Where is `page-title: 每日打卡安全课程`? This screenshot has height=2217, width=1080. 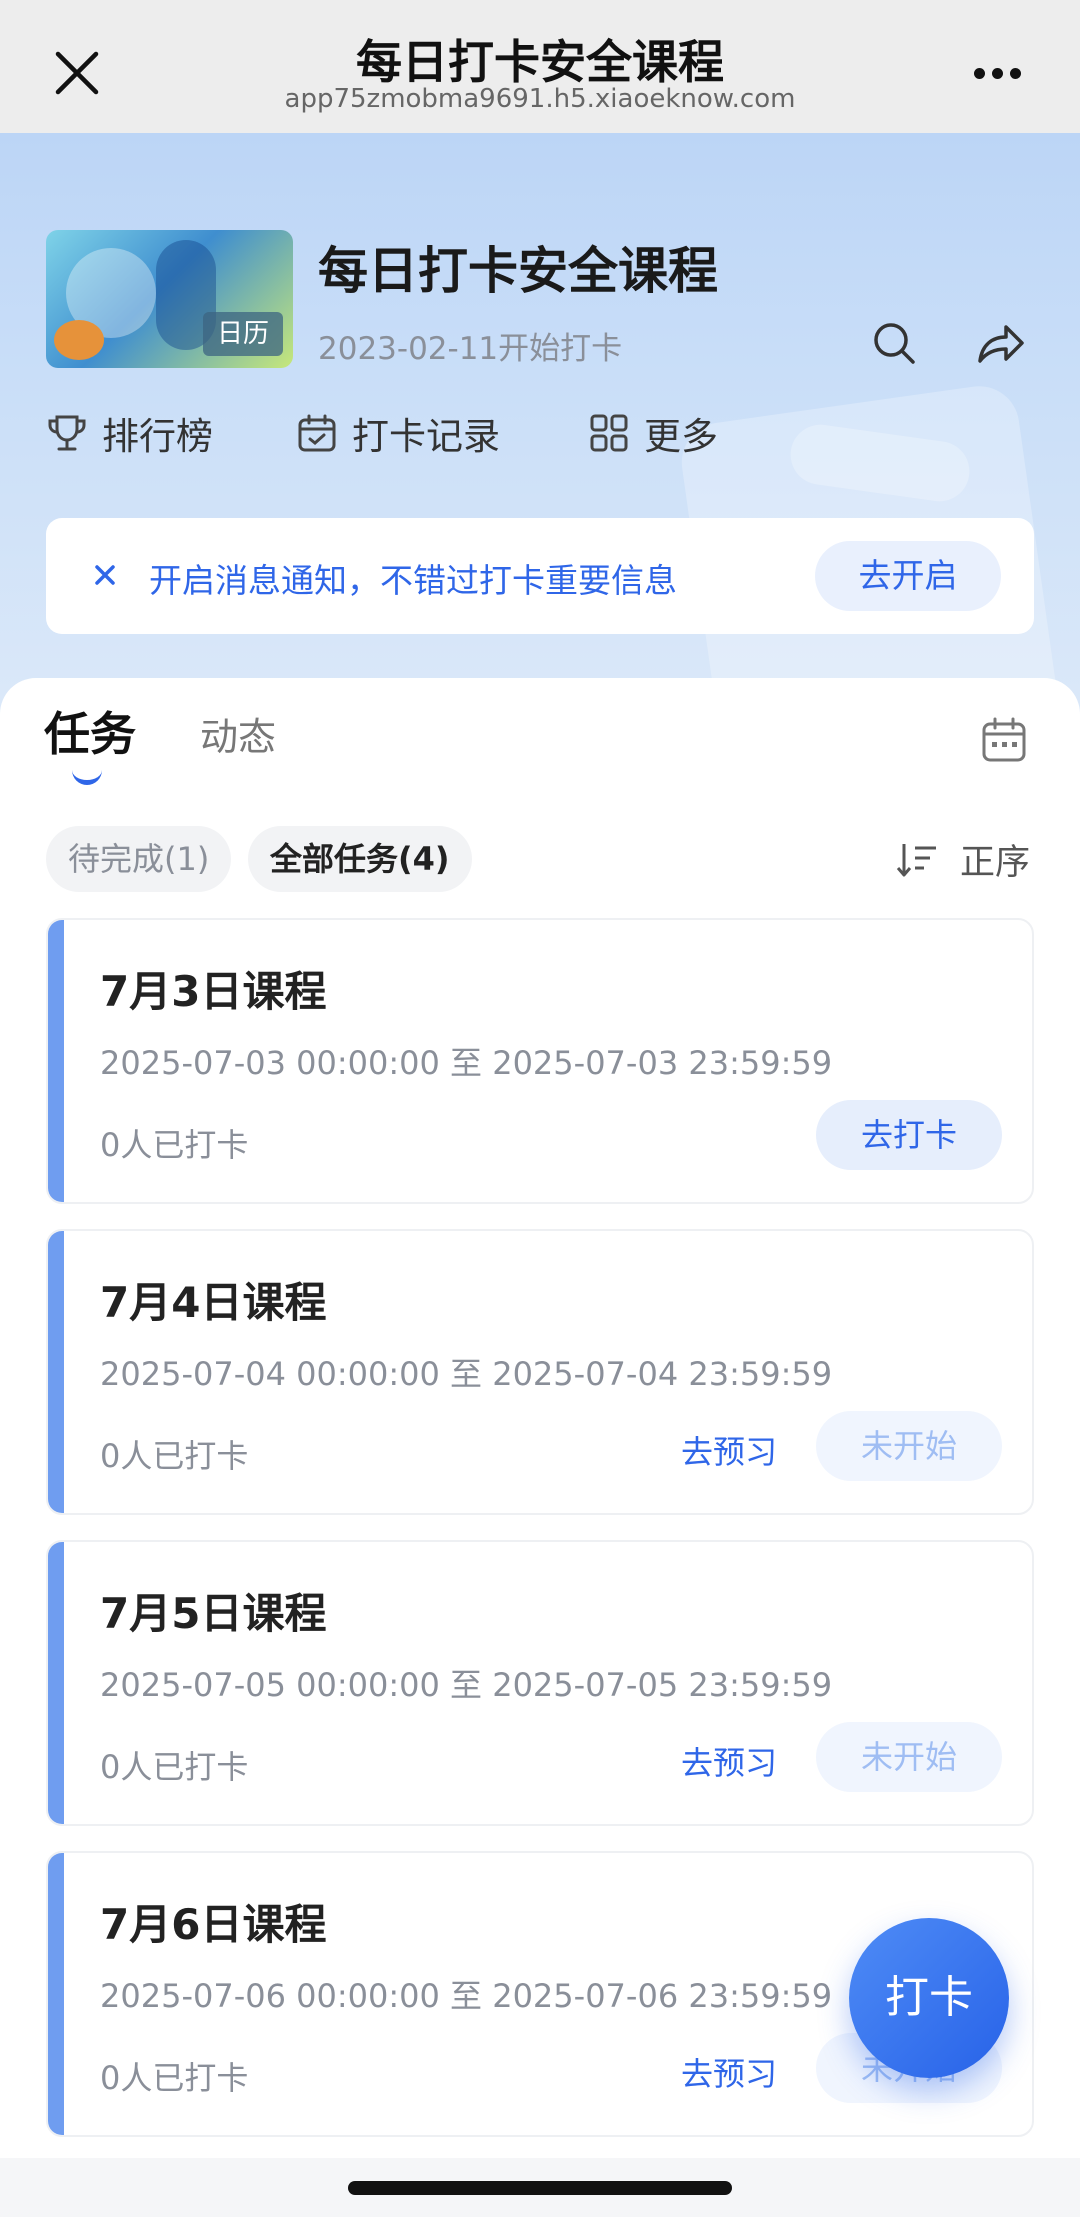
page-title: 每日打卡安全课程 is located at coordinates (540, 62).